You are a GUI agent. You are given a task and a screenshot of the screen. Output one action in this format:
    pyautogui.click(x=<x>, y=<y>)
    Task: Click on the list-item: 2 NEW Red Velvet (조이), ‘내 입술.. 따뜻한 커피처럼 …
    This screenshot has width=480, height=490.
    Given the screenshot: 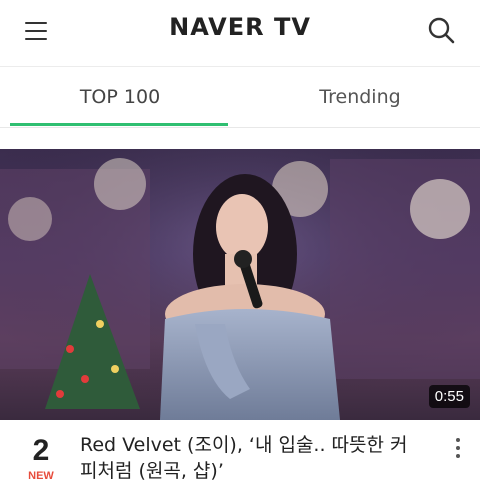 What is the action you would take?
    pyautogui.click(x=240, y=455)
    